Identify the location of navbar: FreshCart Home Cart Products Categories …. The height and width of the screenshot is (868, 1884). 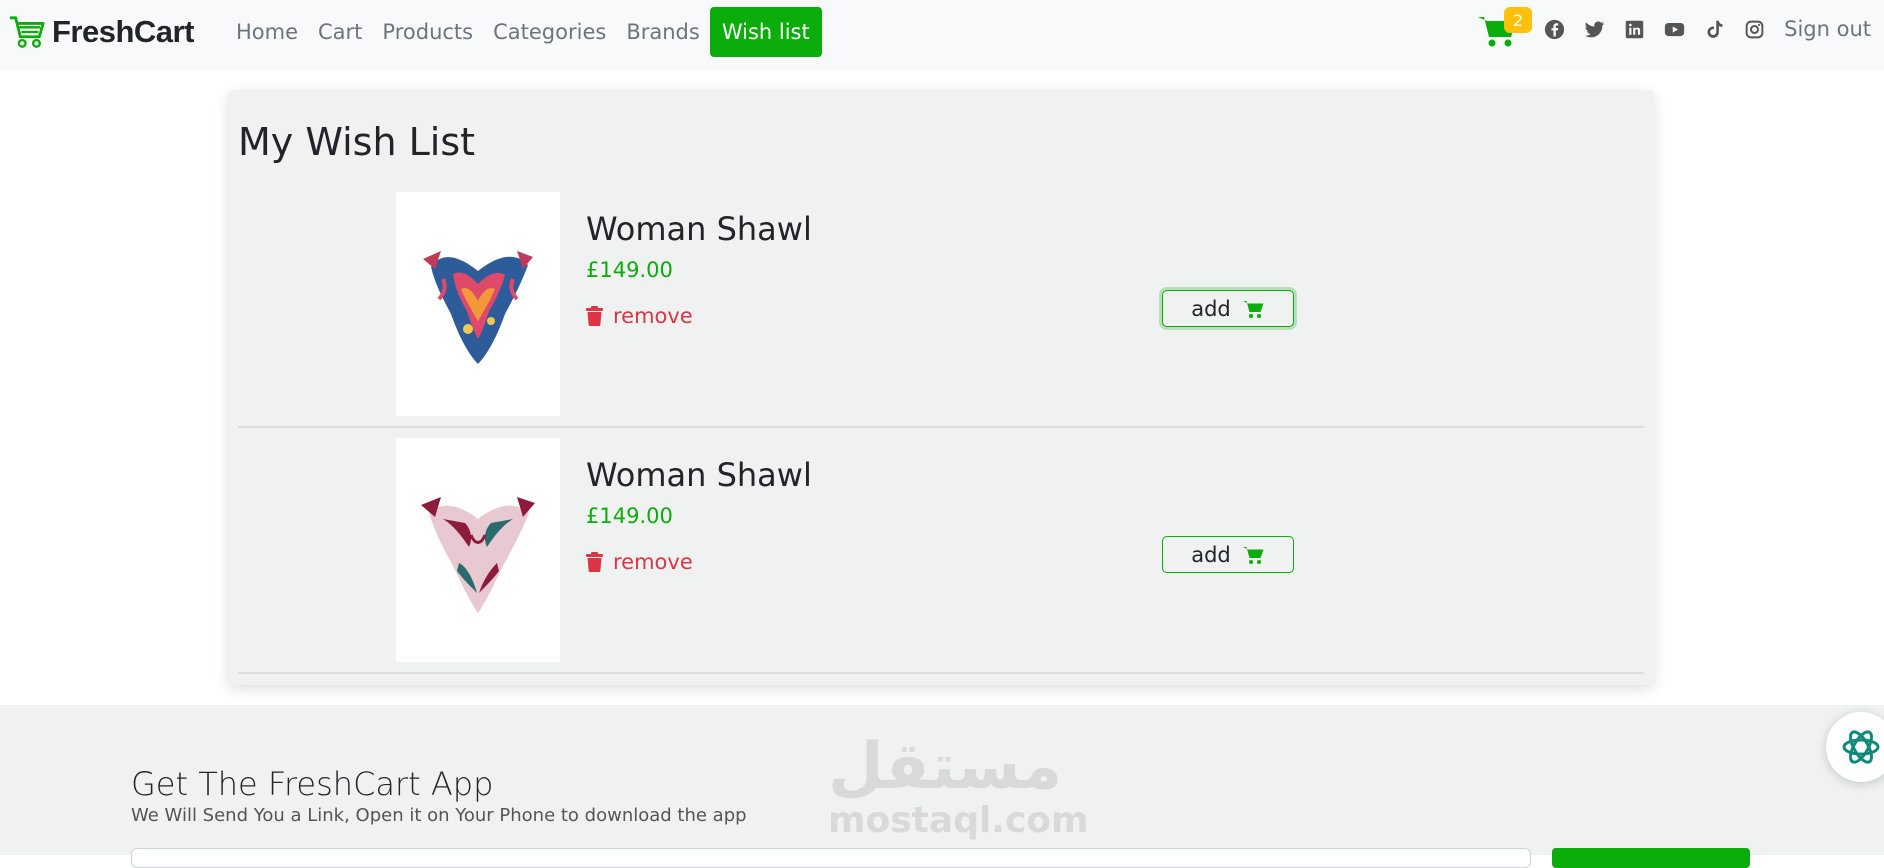
(942, 35).